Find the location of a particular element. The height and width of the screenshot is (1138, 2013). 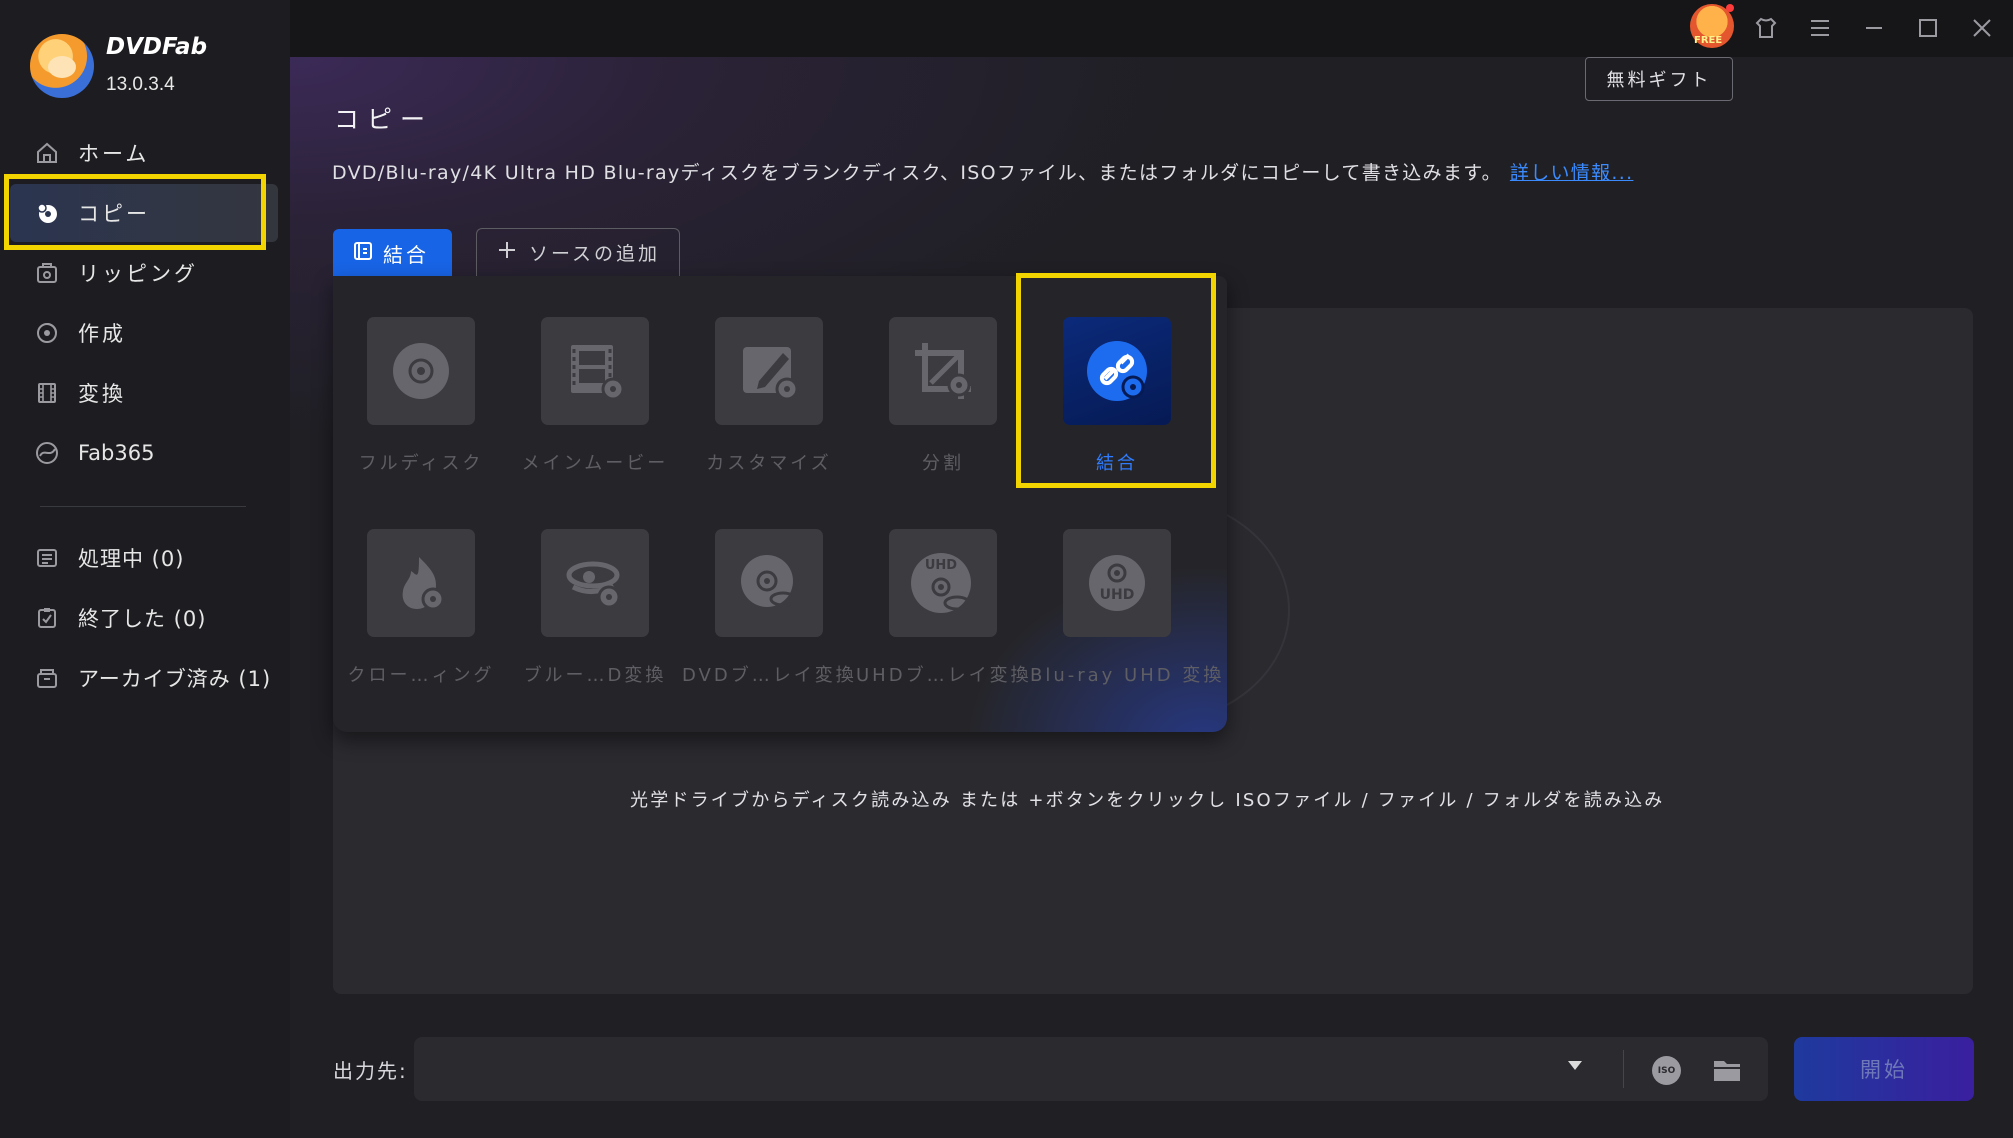

bluray-to-uhd-icon: UHD is located at coordinates (1117, 583).